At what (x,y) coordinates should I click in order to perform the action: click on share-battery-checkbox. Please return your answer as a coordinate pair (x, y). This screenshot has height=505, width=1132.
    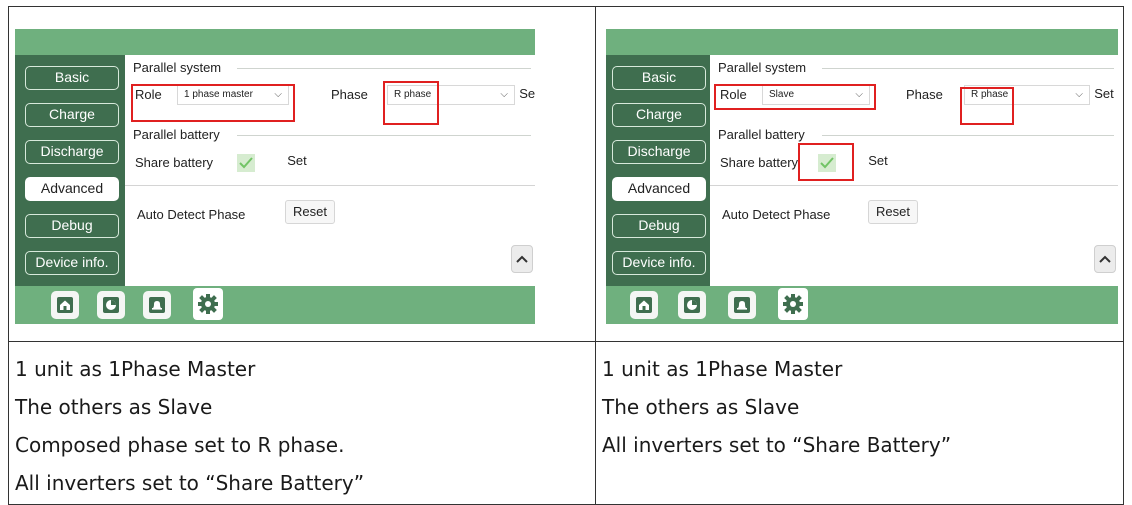
    Looking at the image, I should click on (246, 163).